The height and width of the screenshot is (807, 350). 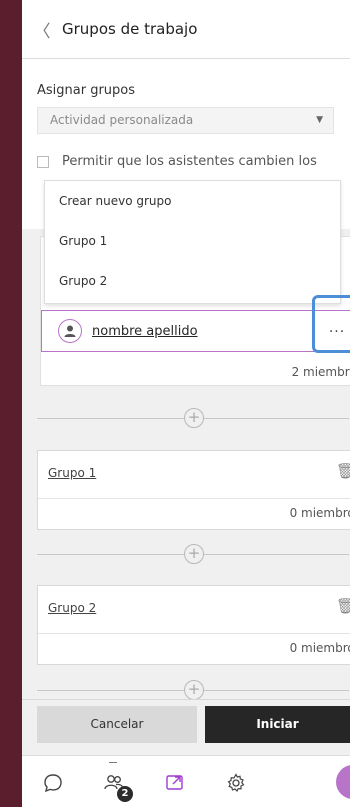 I want to click on student-row: nombre apellido ···, so click(x=195, y=331).